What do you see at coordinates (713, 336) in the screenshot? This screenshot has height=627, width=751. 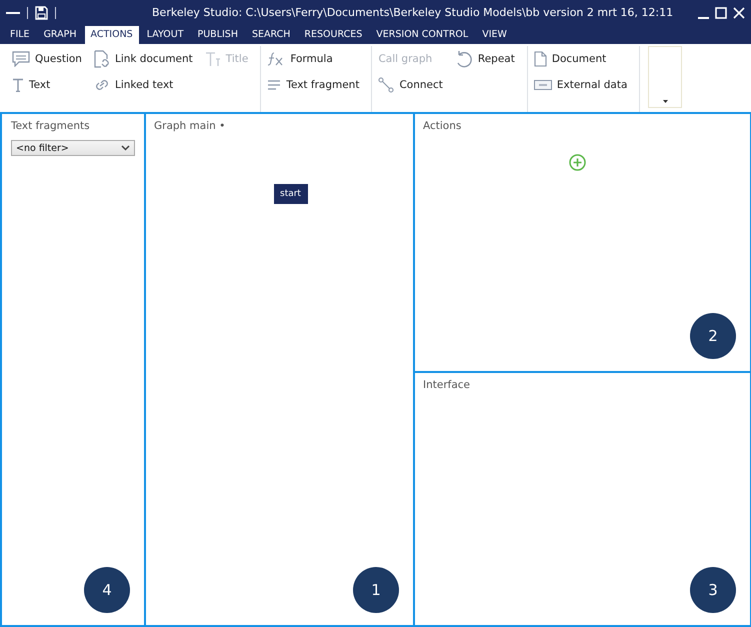 I see `panel-number-badge: 2` at bounding box center [713, 336].